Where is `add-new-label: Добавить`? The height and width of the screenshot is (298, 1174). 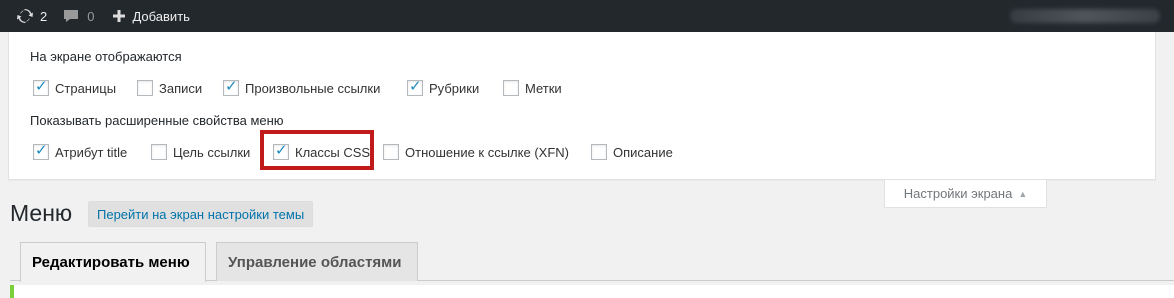
add-new-label: Добавить is located at coordinates (161, 16).